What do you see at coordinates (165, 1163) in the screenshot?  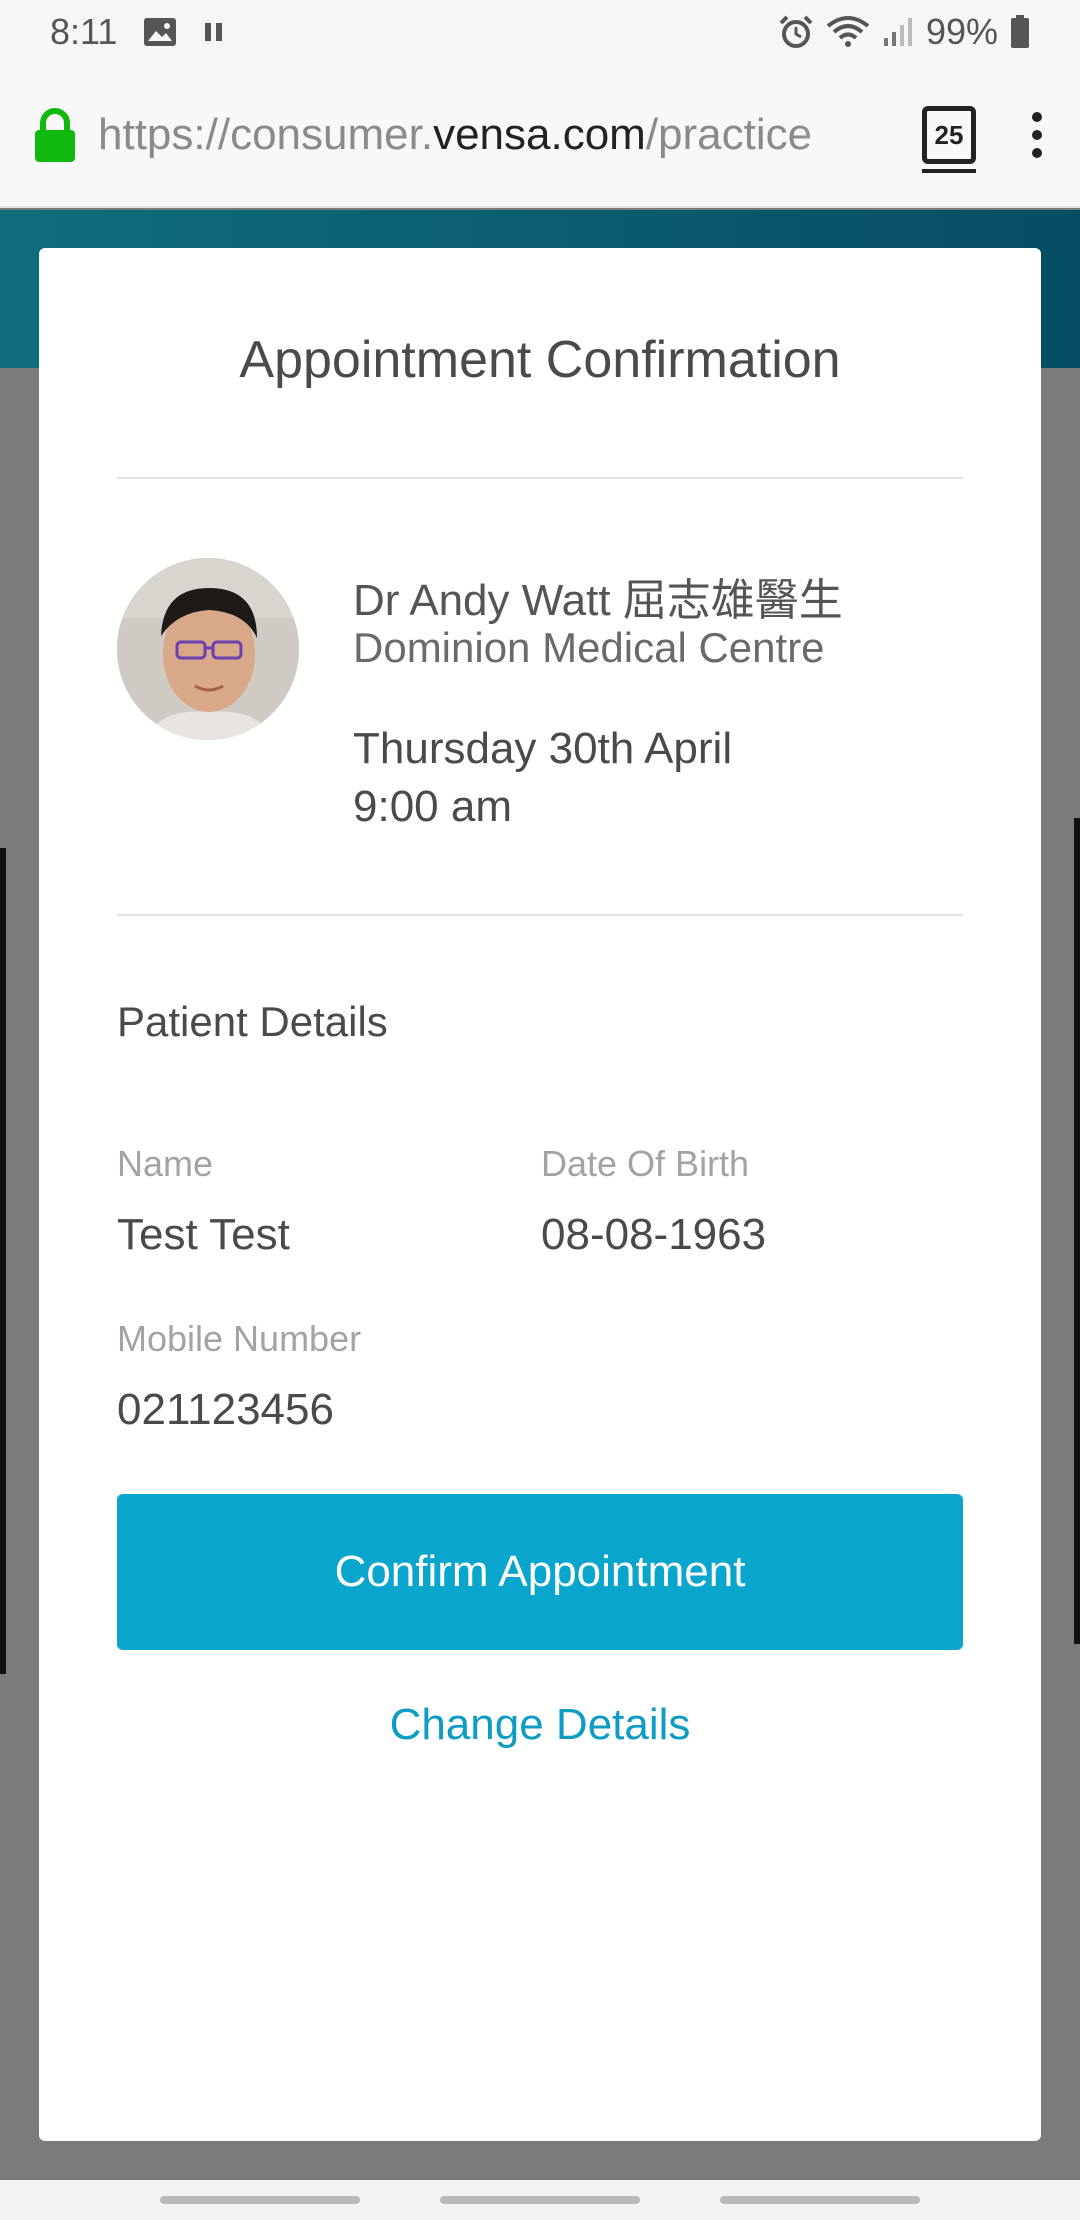 I see `name-label: Name` at bounding box center [165, 1163].